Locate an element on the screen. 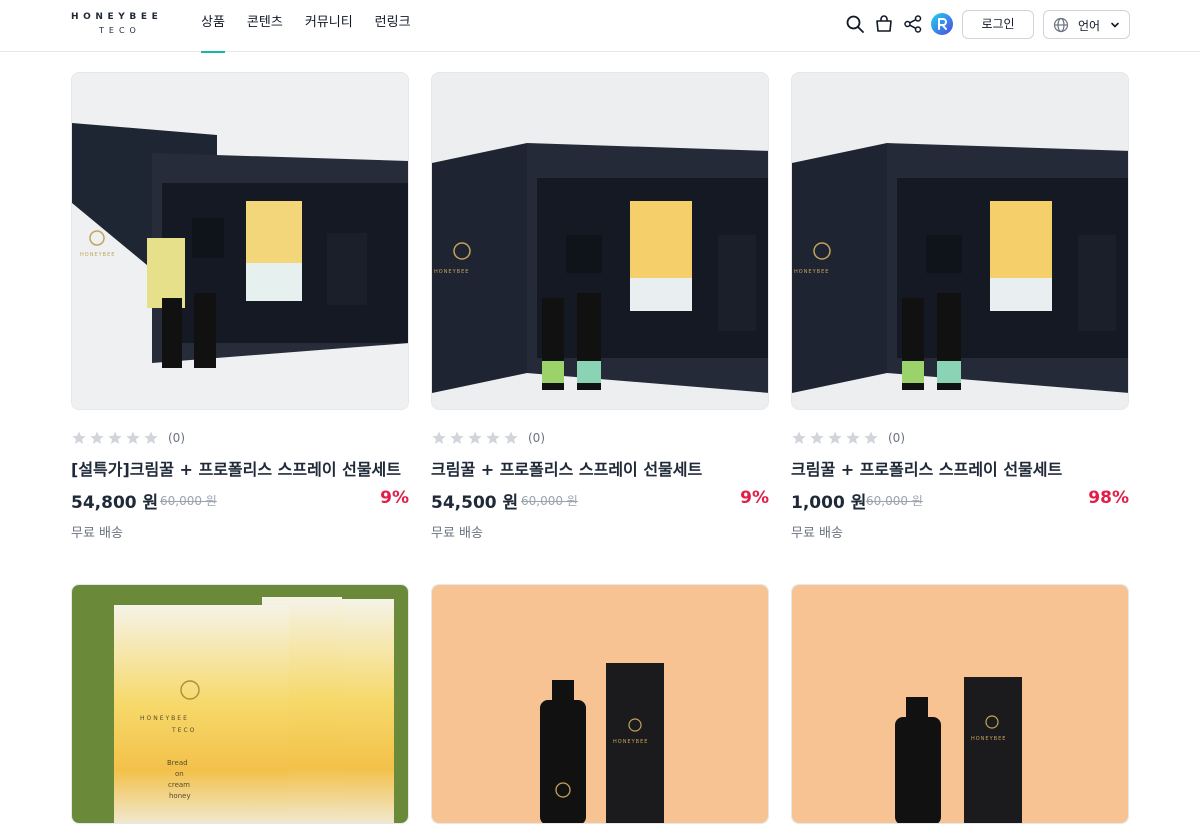  main-nav: 상품 콘텐츠 커뮤니티 런링크 is located at coordinates (317, 26).